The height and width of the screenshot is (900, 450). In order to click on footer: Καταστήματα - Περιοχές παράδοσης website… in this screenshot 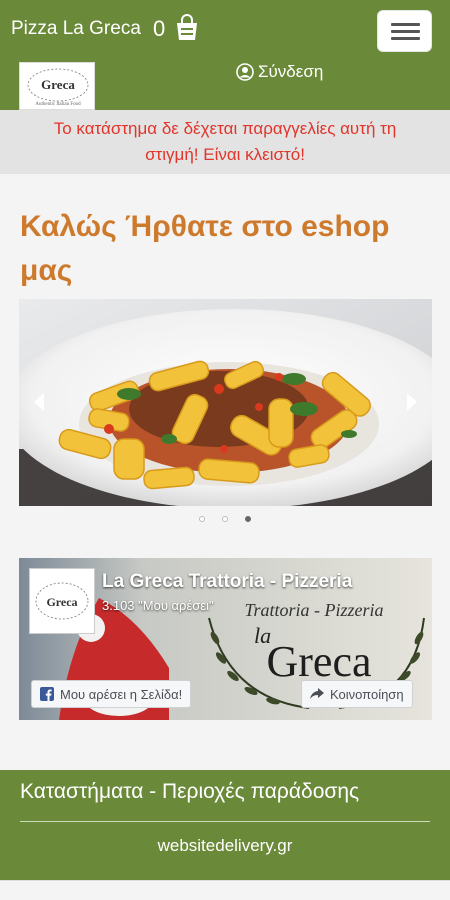, I will do `click(225, 825)`.